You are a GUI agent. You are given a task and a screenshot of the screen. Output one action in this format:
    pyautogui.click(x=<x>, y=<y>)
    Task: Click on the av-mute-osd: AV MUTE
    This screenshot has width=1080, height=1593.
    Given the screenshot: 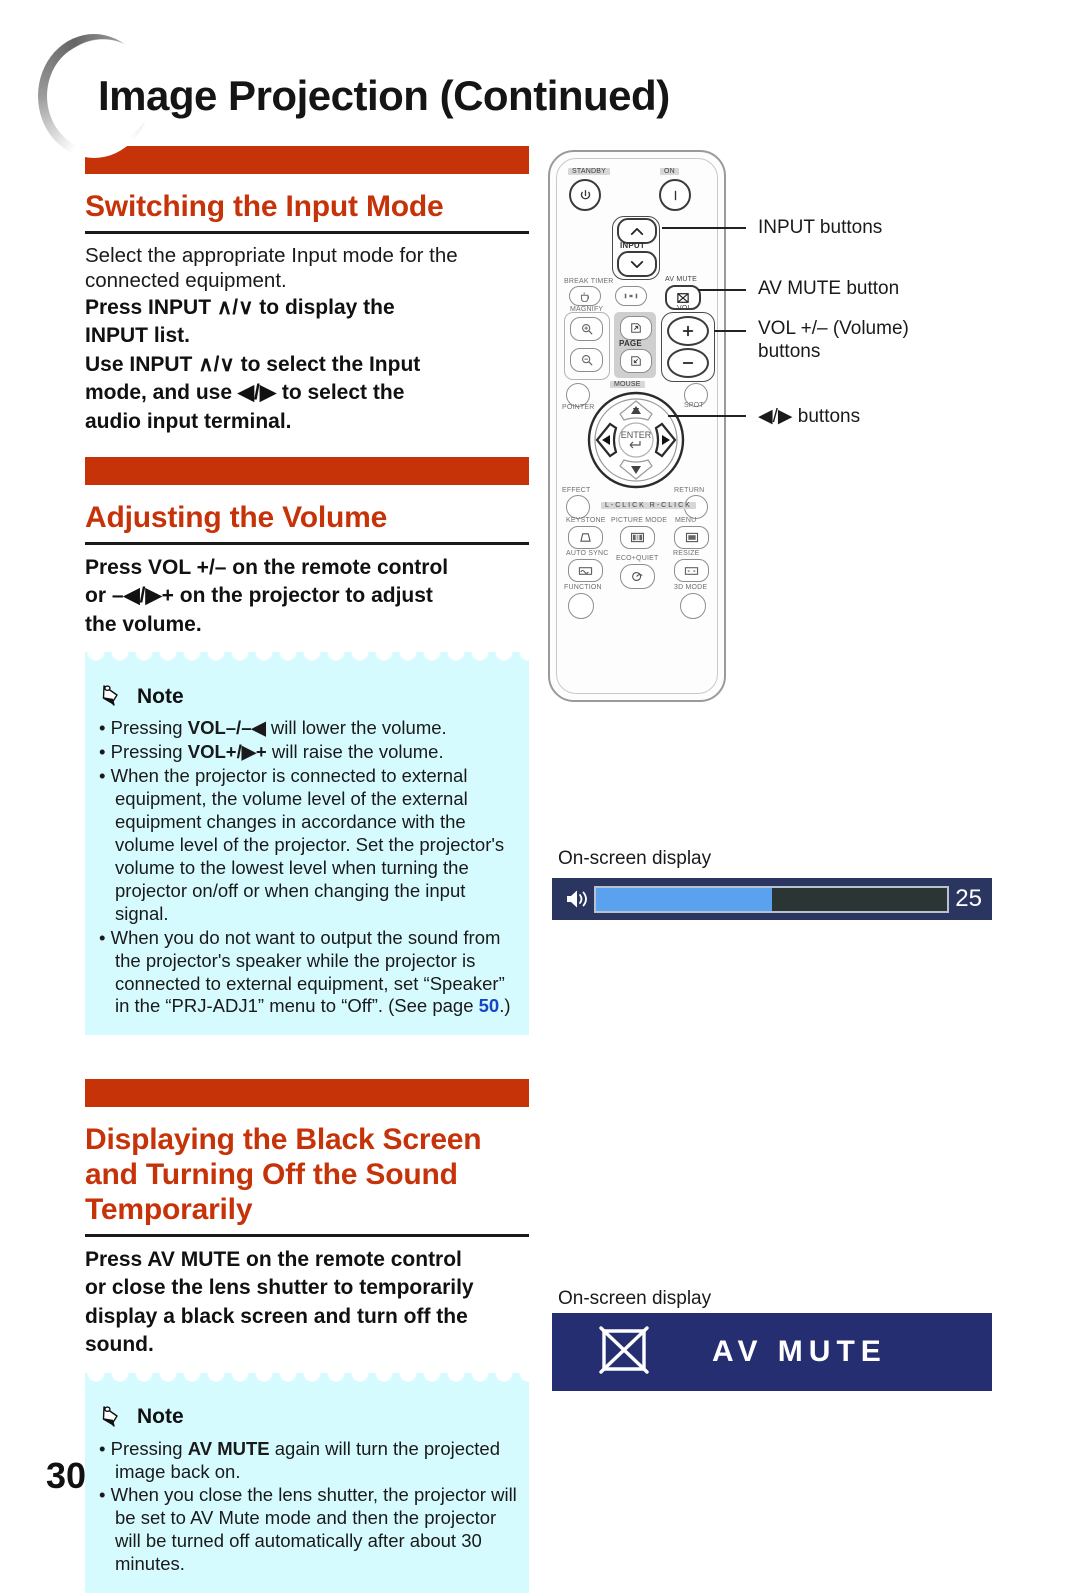 What is the action you would take?
    pyautogui.click(x=772, y=1352)
    